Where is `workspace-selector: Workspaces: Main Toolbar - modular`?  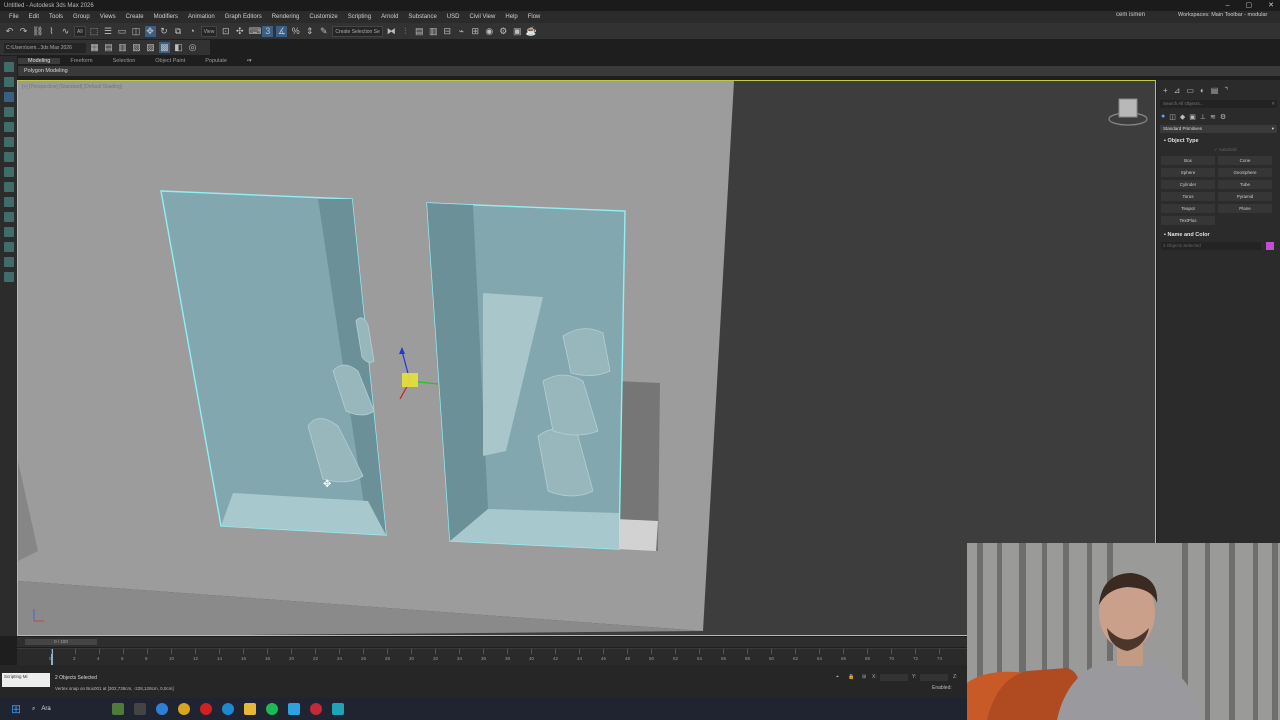
workspace-selector: Workspaces: Main Toolbar - modular is located at coordinates (1222, 15).